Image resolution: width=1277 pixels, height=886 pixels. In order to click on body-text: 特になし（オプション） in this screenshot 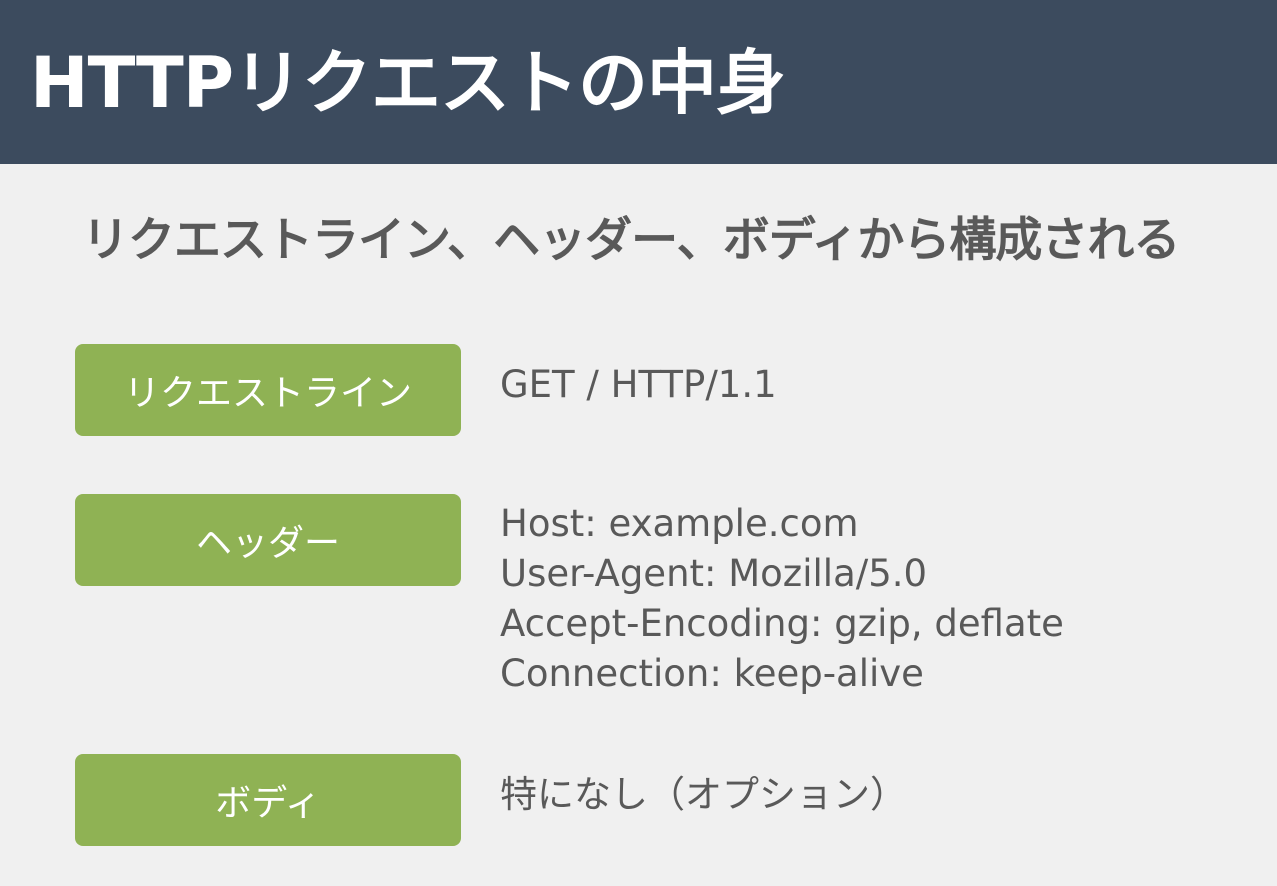, I will do `click(703, 794)`.